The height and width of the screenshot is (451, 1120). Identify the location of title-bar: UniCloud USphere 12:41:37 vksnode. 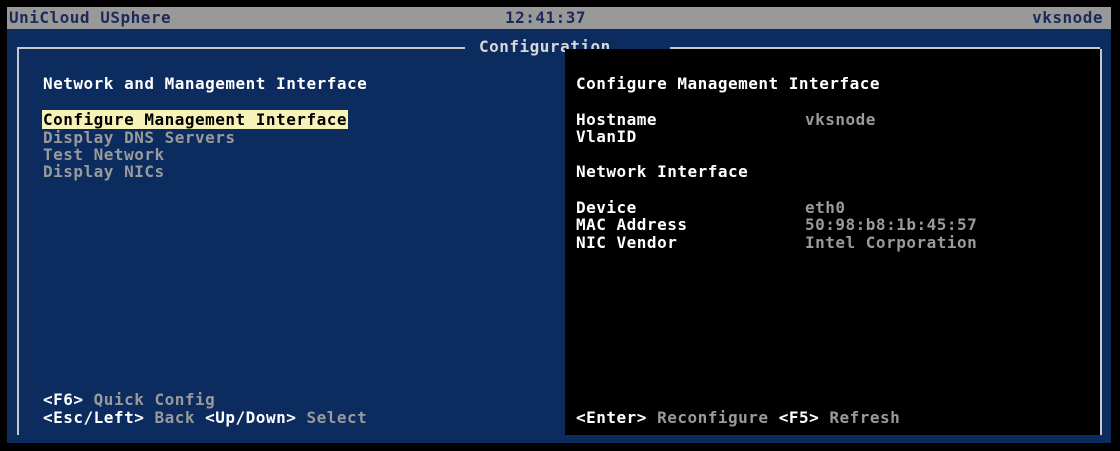
(559, 18).